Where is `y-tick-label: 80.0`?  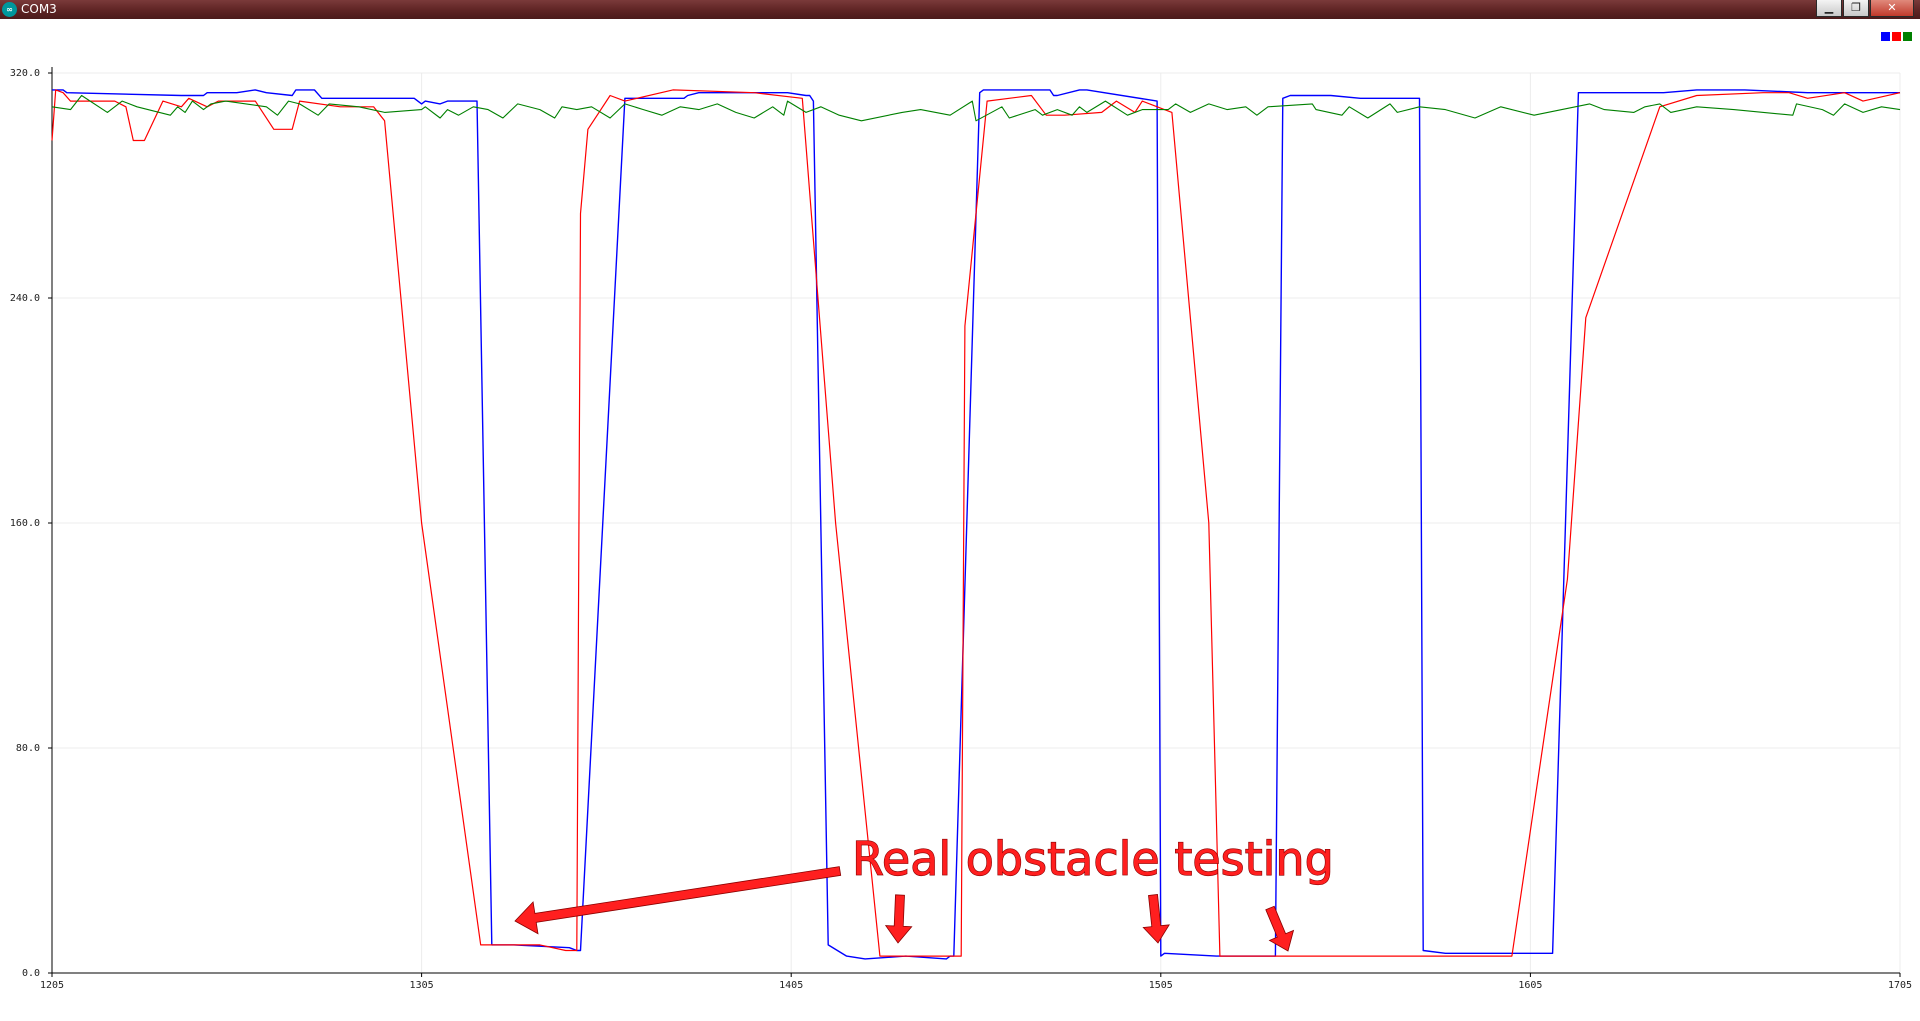 y-tick-label: 80.0 is located at coordinates (28, 748).